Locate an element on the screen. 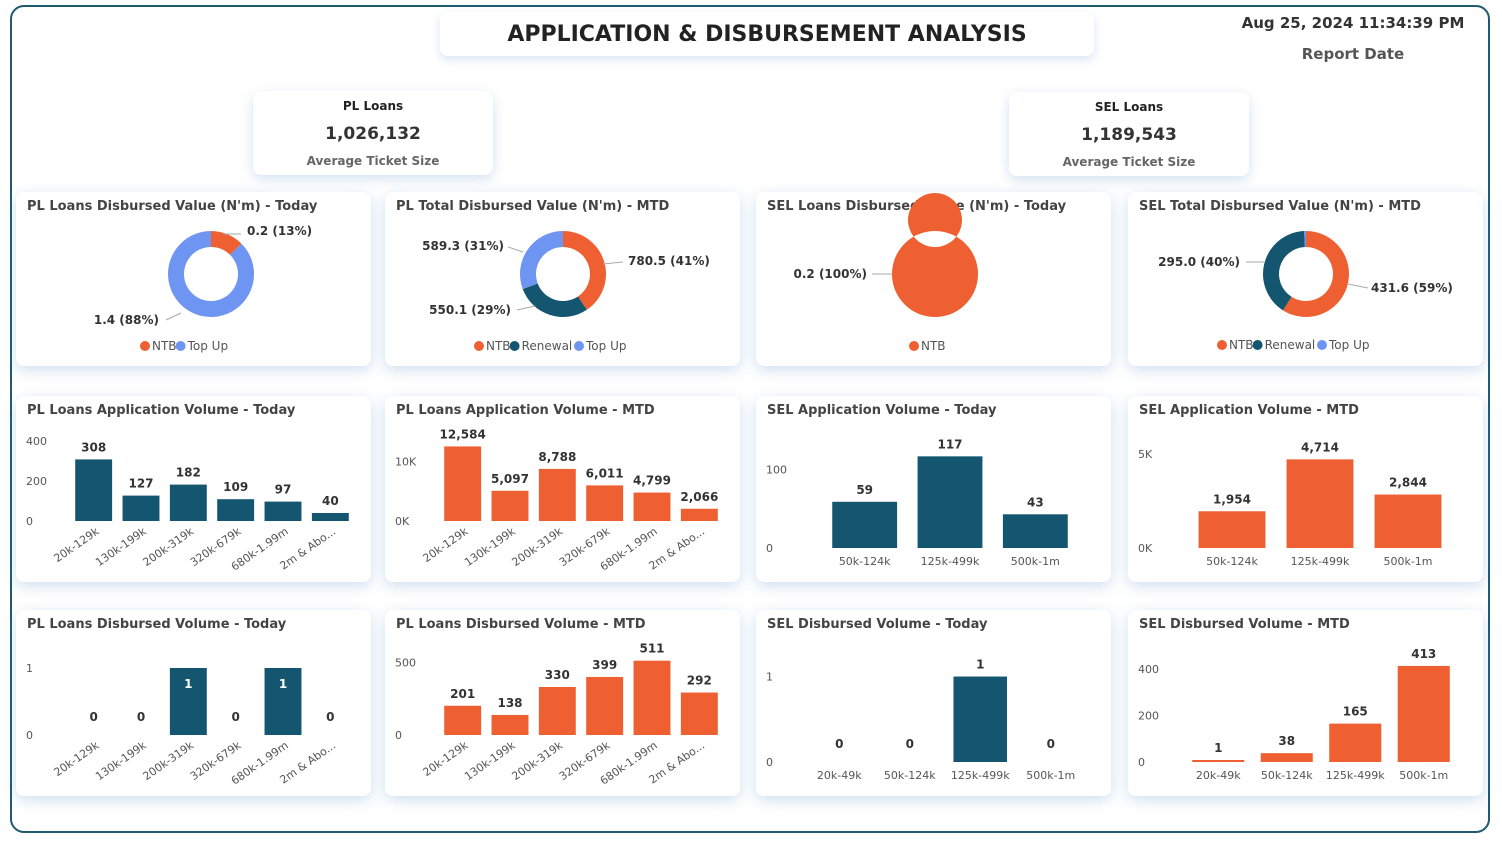 The image size is (1502, 842). leader-line is located at coordinates (515, 249).